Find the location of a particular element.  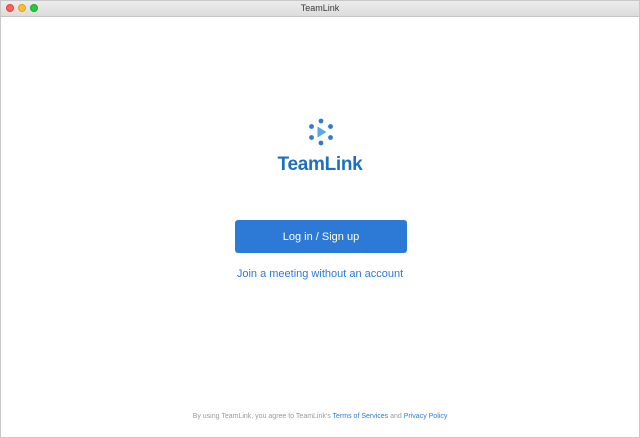

join-meeting-link: Join a meeting without an account is located at coordinates (320, 274).